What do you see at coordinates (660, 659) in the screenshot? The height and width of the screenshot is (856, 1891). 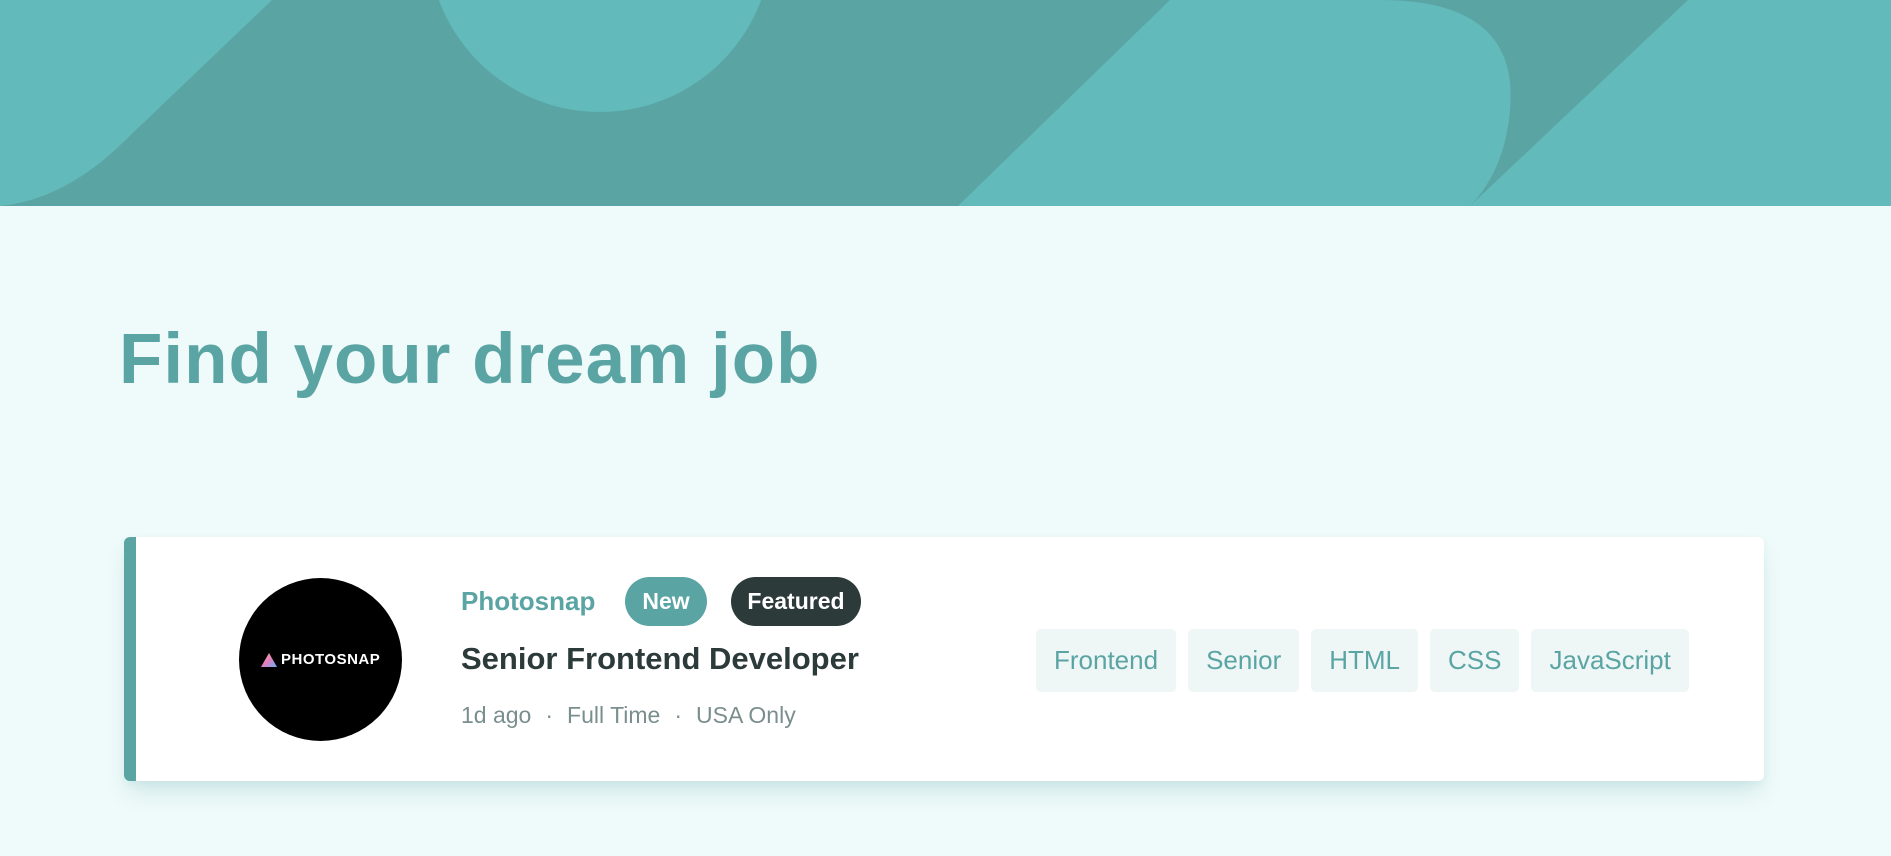 I see `job-title-link: Senior Frontend Developer` at bounding box center [660, 659].